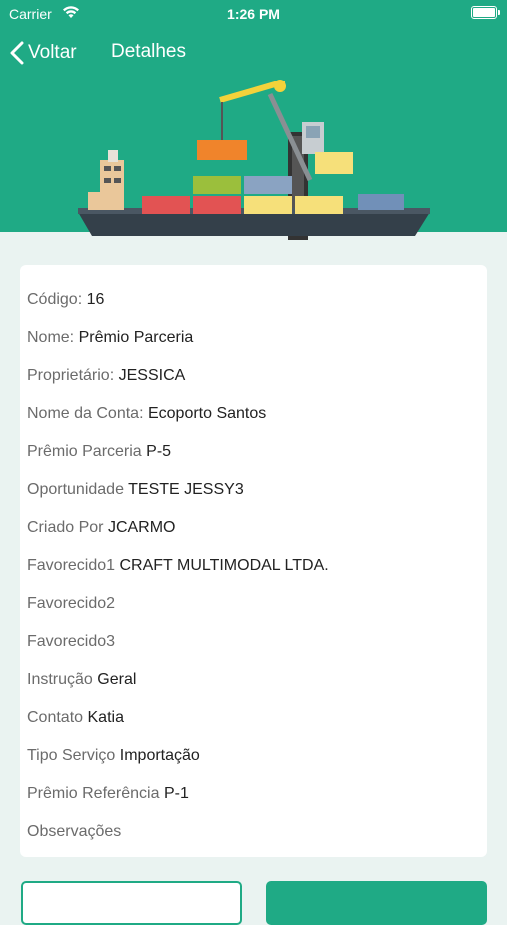  Describe the element at coordinates (159, 451) in the screenshot. I see `detail-value: P-5` at that location.